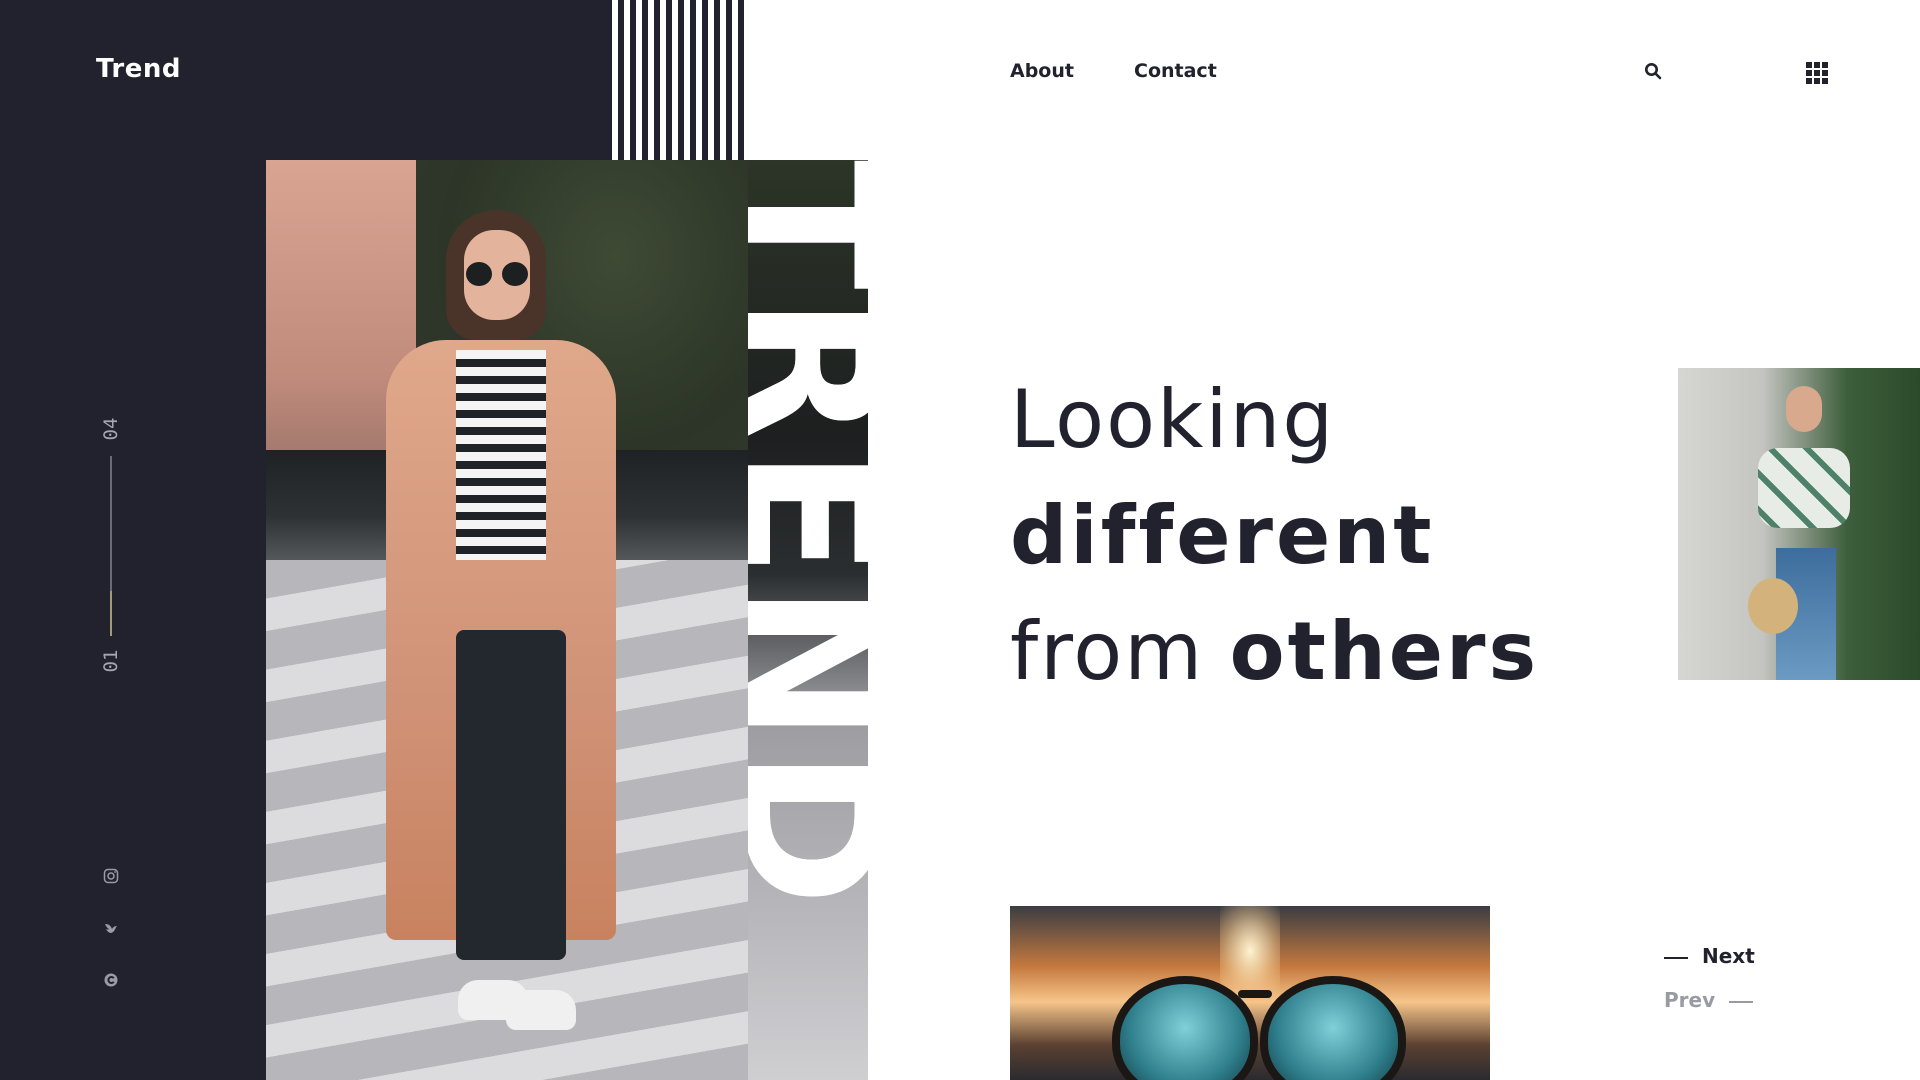  I want to click on prev-dash, so click(1741, 1001).